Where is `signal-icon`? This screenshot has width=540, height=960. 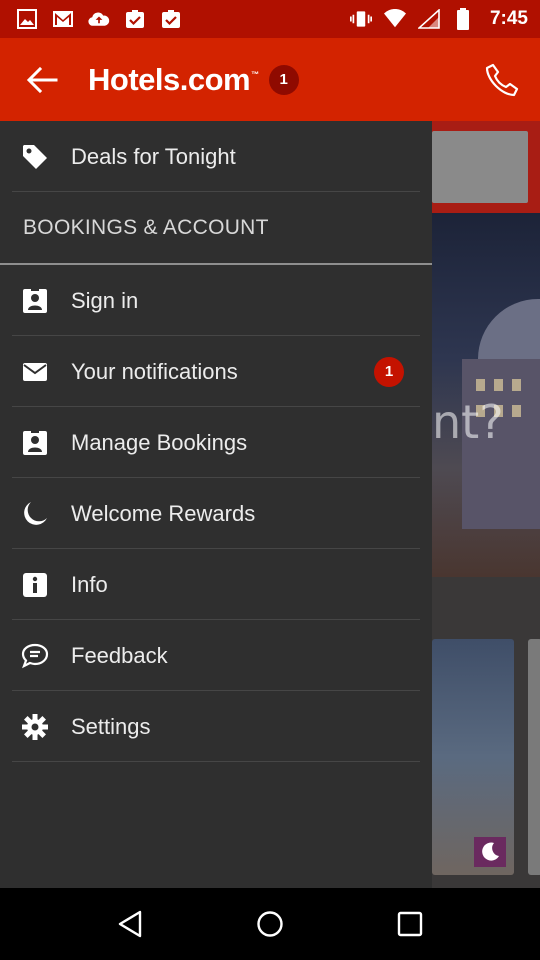
signal-icon is located at coordinates (428, 19).